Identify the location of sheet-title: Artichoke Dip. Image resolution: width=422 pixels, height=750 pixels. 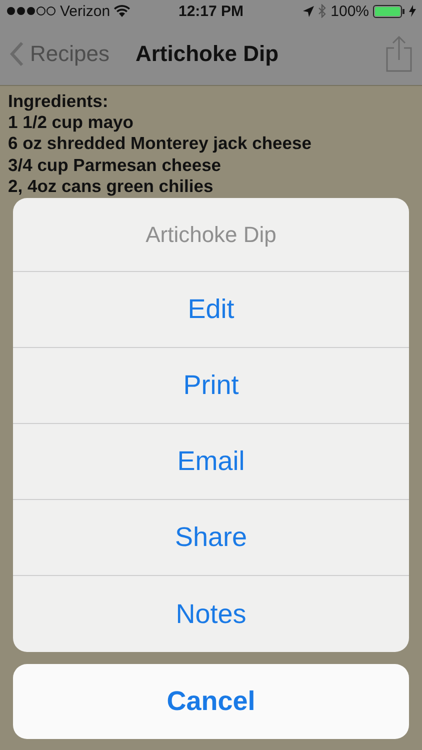
(211, 235).